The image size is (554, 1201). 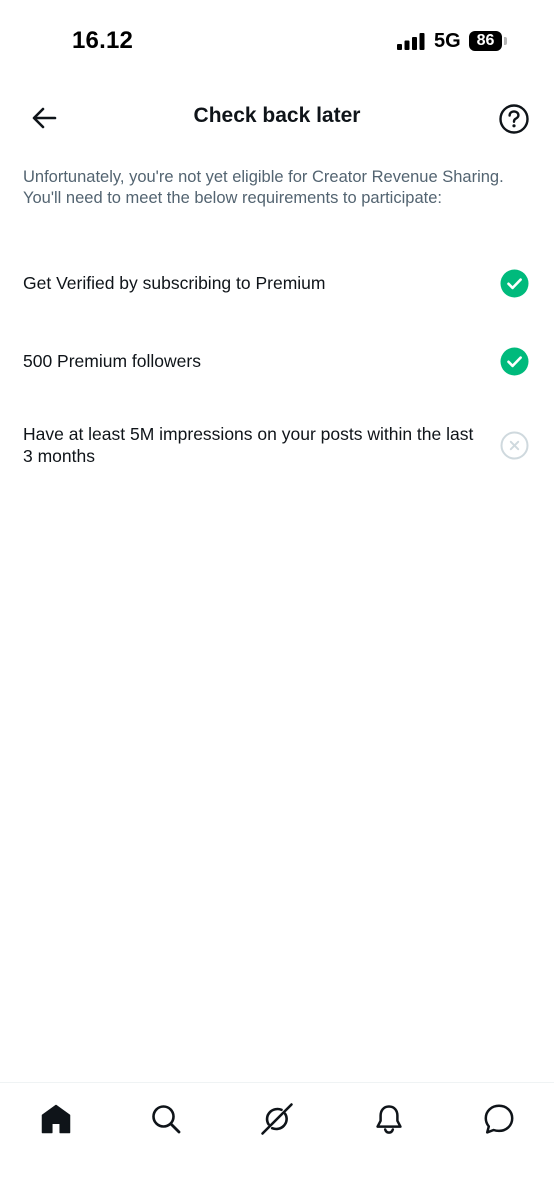 What do you see at coordinates (411, 41) in the screenshot?
I see `signal-icon` at bounding box center [411, 41].